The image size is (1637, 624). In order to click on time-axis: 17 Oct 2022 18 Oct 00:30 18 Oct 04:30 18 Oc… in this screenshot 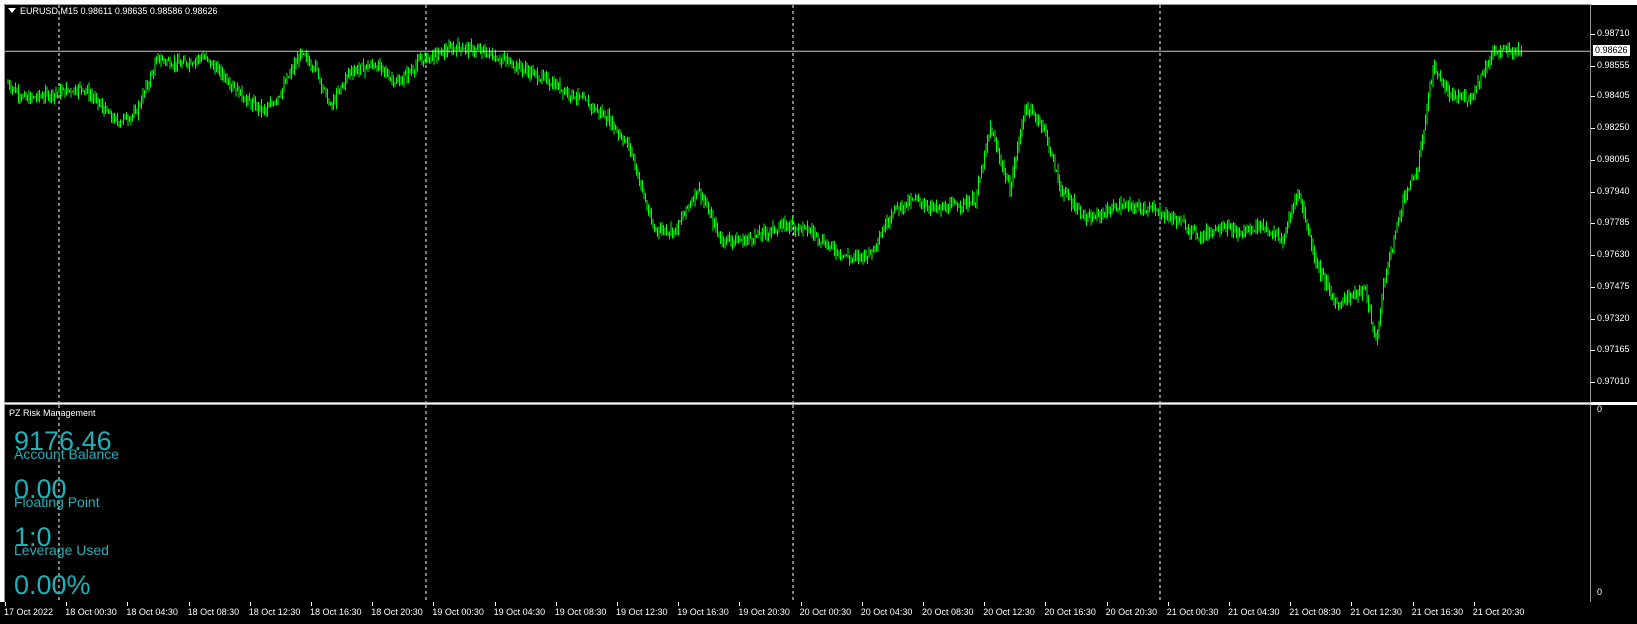, I will do `click(818, 613)`.